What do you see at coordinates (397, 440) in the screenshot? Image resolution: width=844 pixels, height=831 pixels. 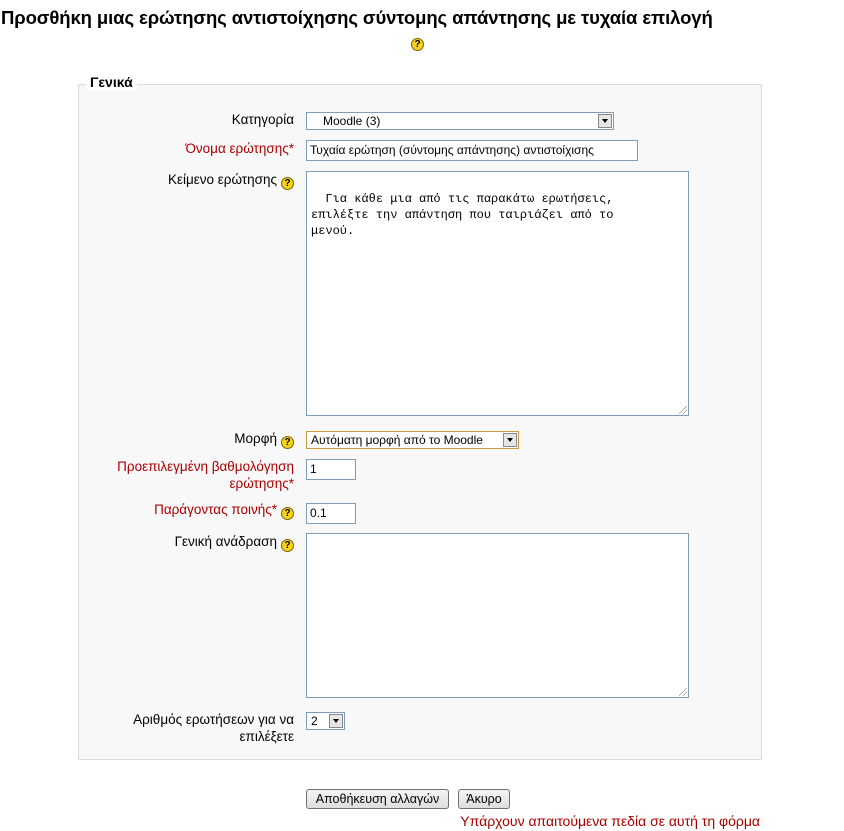 I see `format-select-value: Αυτόματη μορφή από το Moodle` at bounding box center [397, 440].